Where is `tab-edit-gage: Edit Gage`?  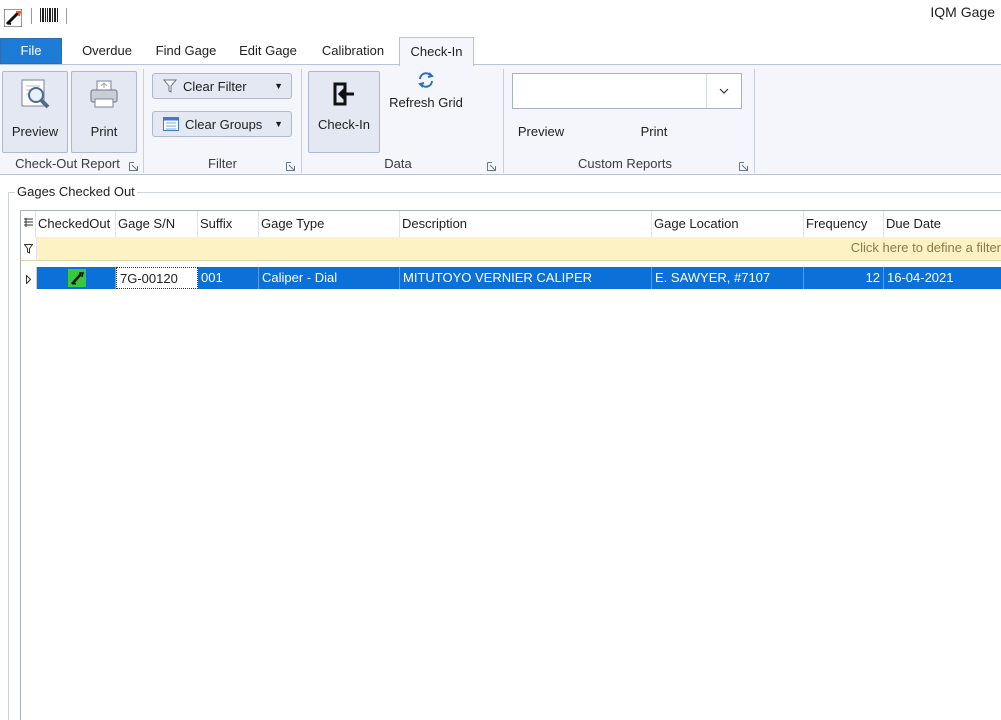 tab-edit-gage: Edit Gage is located at coordinates (268, 51).